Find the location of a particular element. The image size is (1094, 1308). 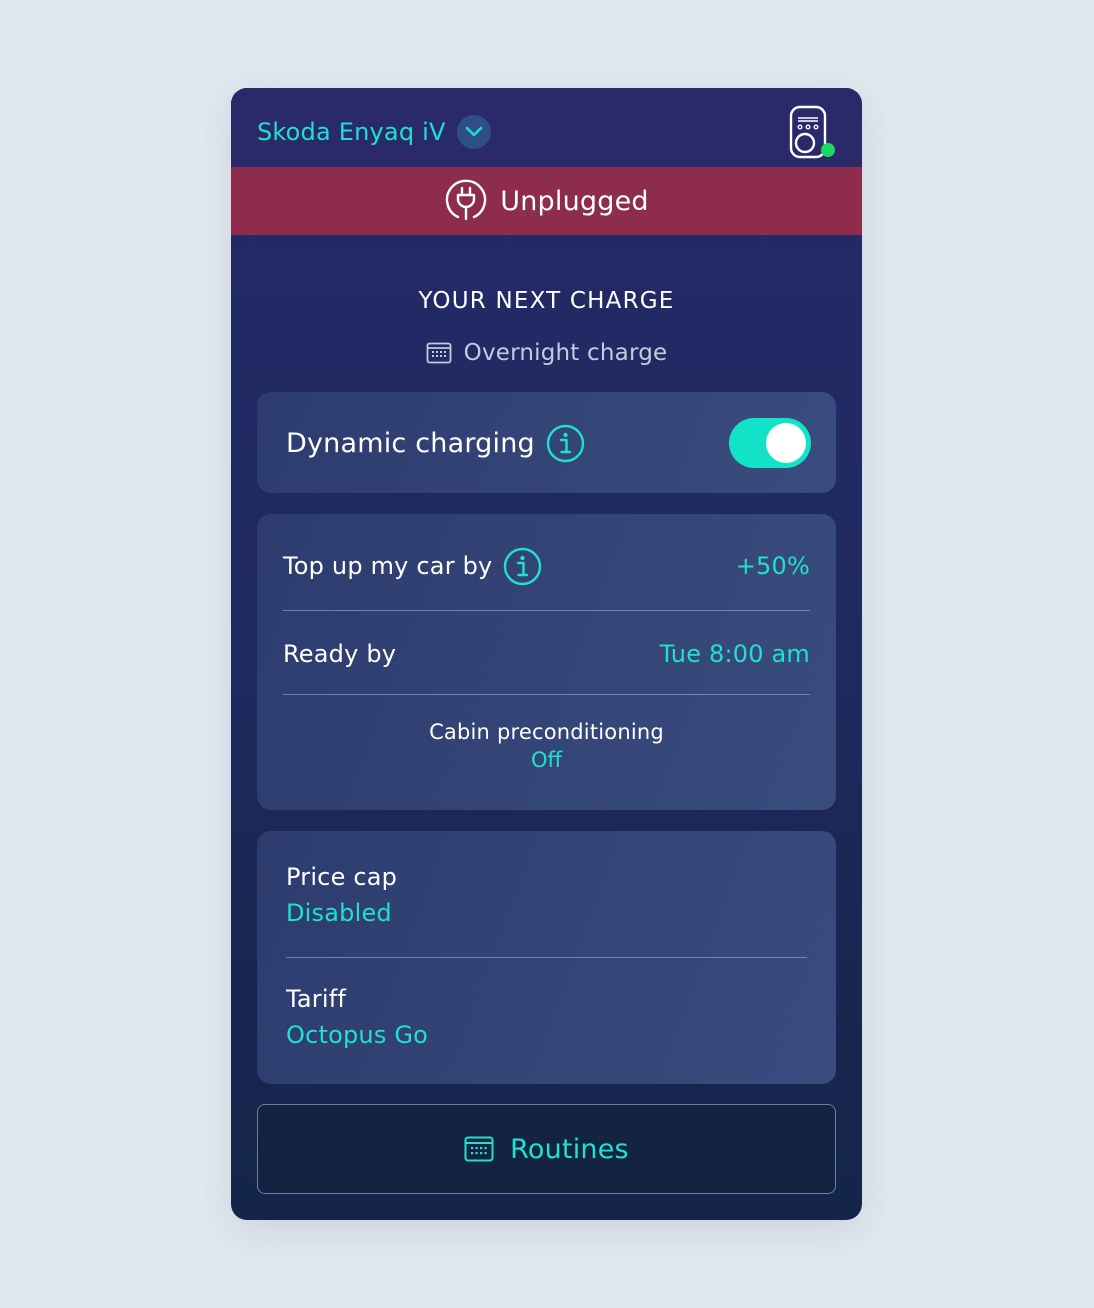

dynamic-charging-panel: Dynamic charging is located at coordinates (546, 442).